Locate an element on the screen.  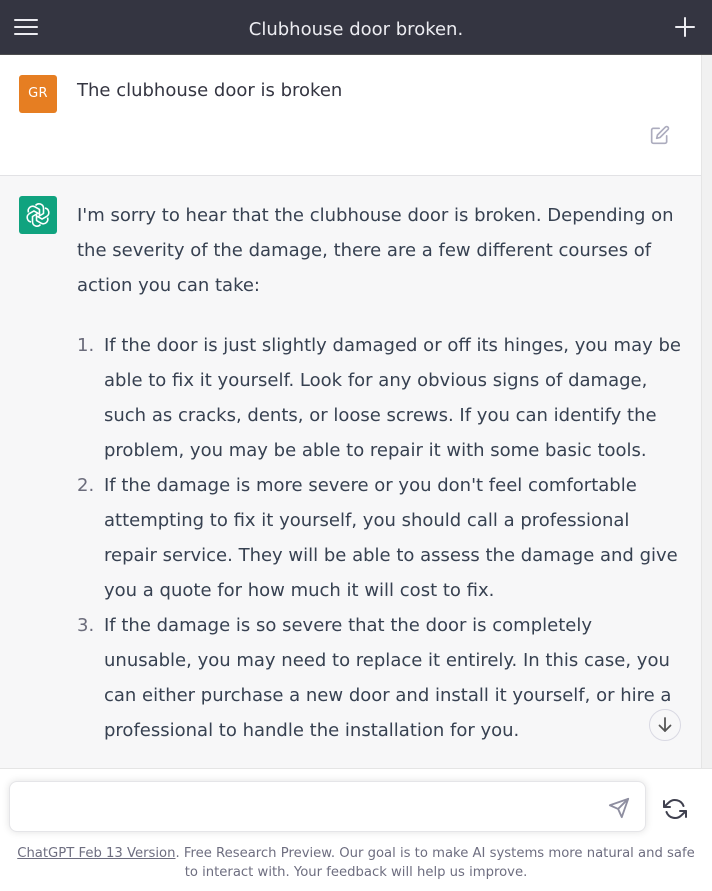
list-item-number: 2. is located at coordinates (86, 485).